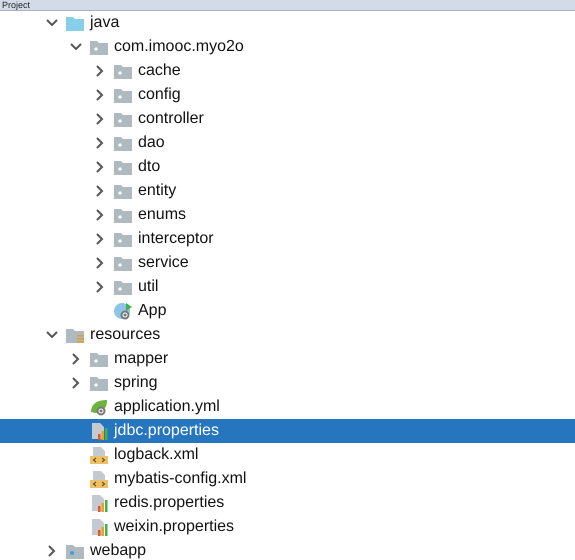  What do you see at coordinates (166, 431) in the screenshot?
I see `item-label: jdbc.properties` at bounding box center [166, 431].